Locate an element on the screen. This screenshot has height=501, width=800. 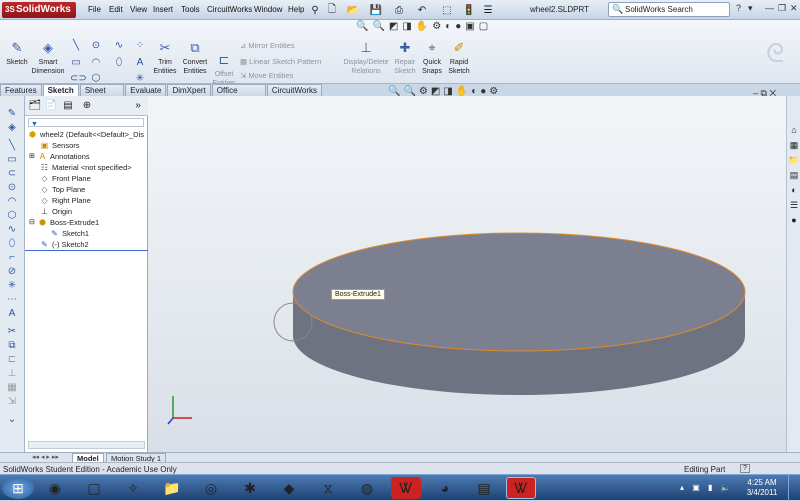
tree-item-boss-extrude: ⊟ ⬢ Boss-Extrude1 is located at coordinates (64, 222).